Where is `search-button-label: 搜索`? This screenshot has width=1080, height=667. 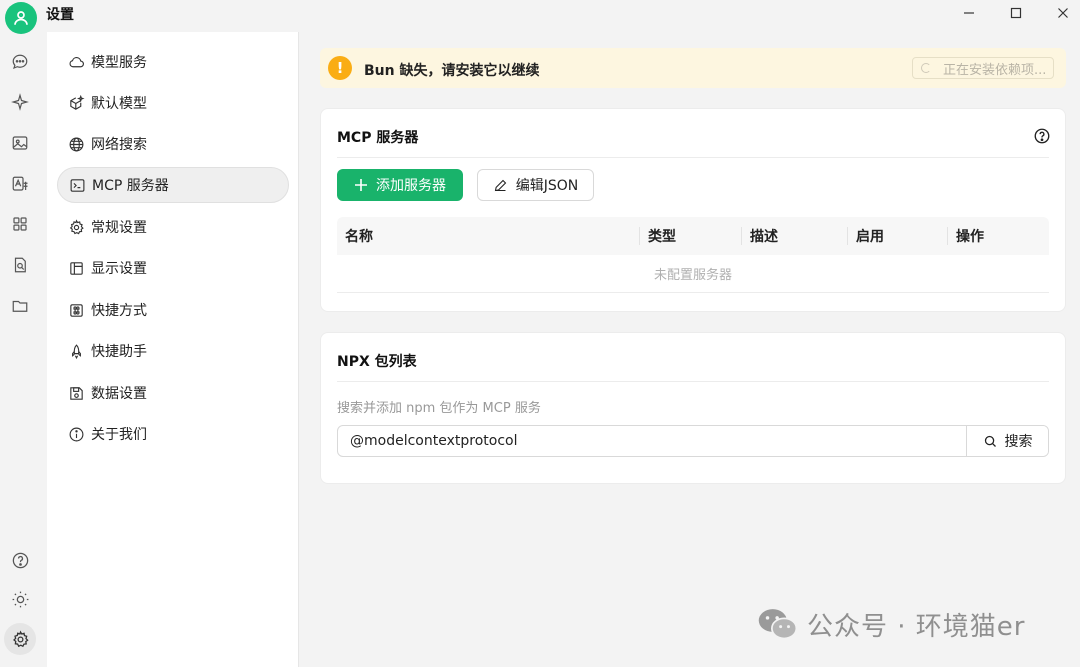
search-button-label: 搜索 is located at coordinates (1019, 441).